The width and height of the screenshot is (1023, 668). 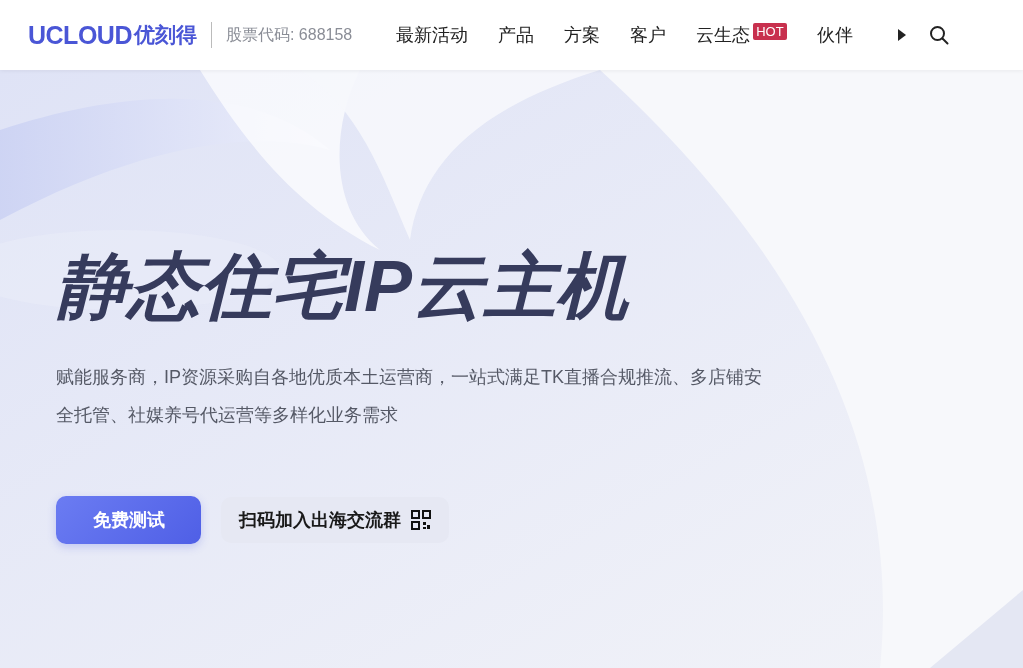 I want to click on hero-title: 静态住宅IP云主机, so click(x=343, y=286).